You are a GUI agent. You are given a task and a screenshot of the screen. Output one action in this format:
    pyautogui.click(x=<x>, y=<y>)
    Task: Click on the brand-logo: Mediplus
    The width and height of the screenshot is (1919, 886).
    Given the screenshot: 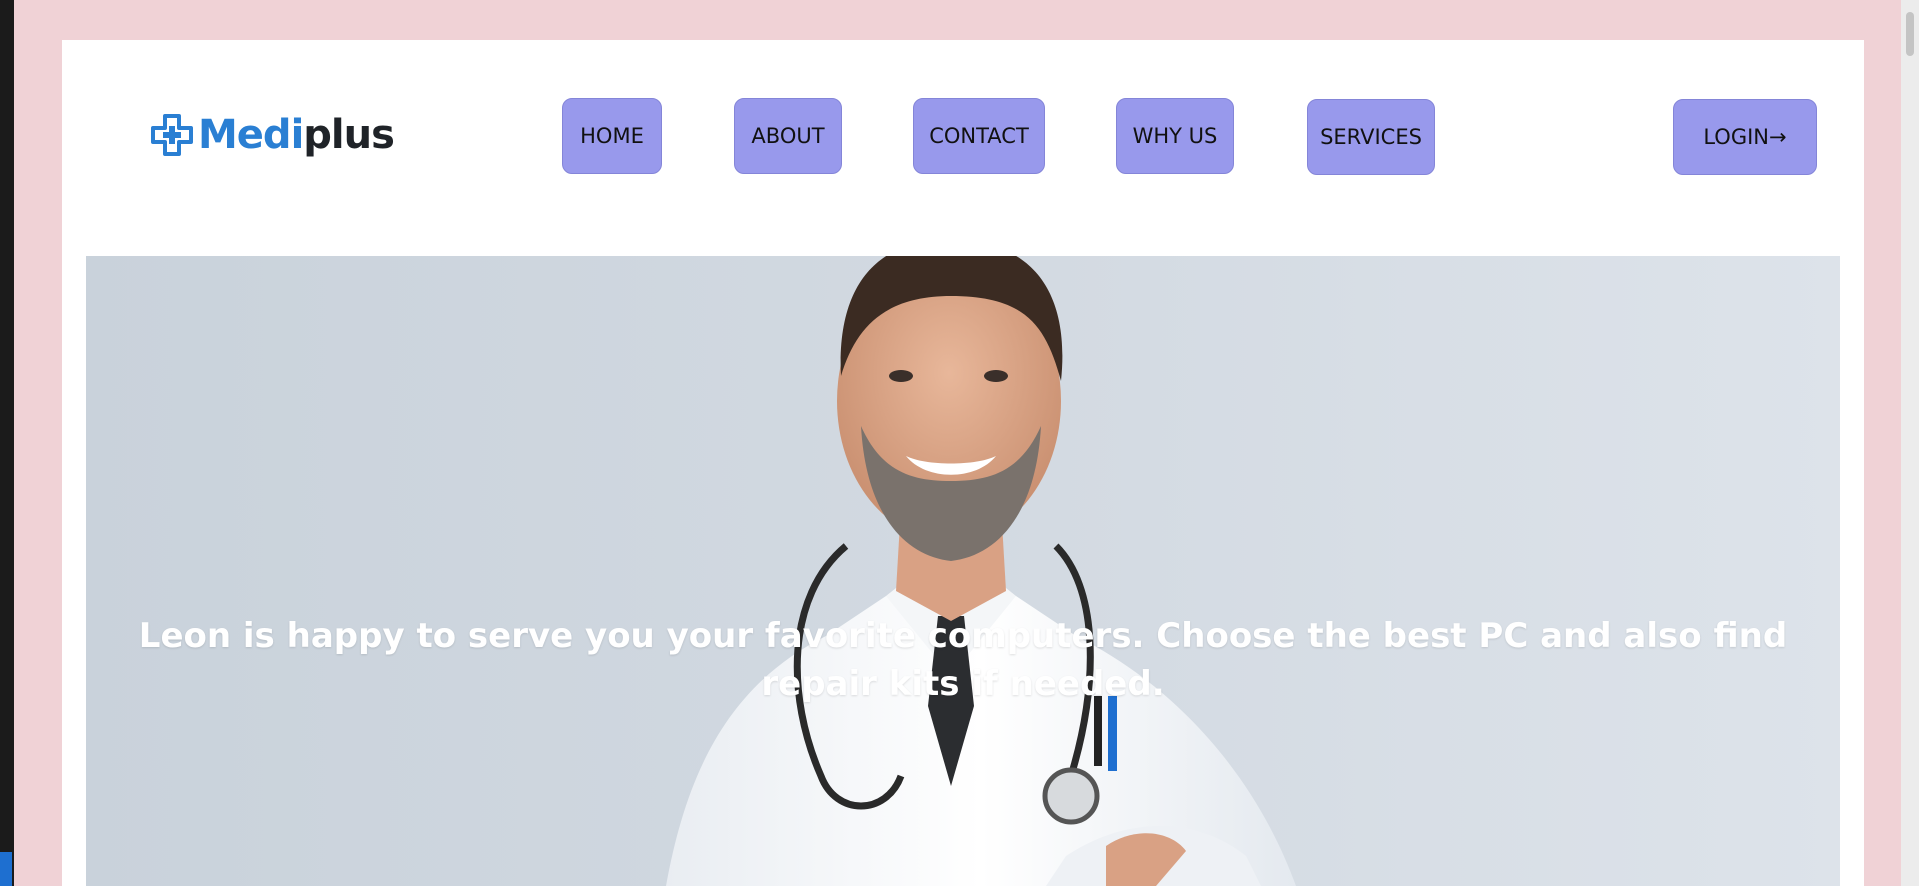 What is the action you would take?
    pyautogui.click(x=272, y=135)
    